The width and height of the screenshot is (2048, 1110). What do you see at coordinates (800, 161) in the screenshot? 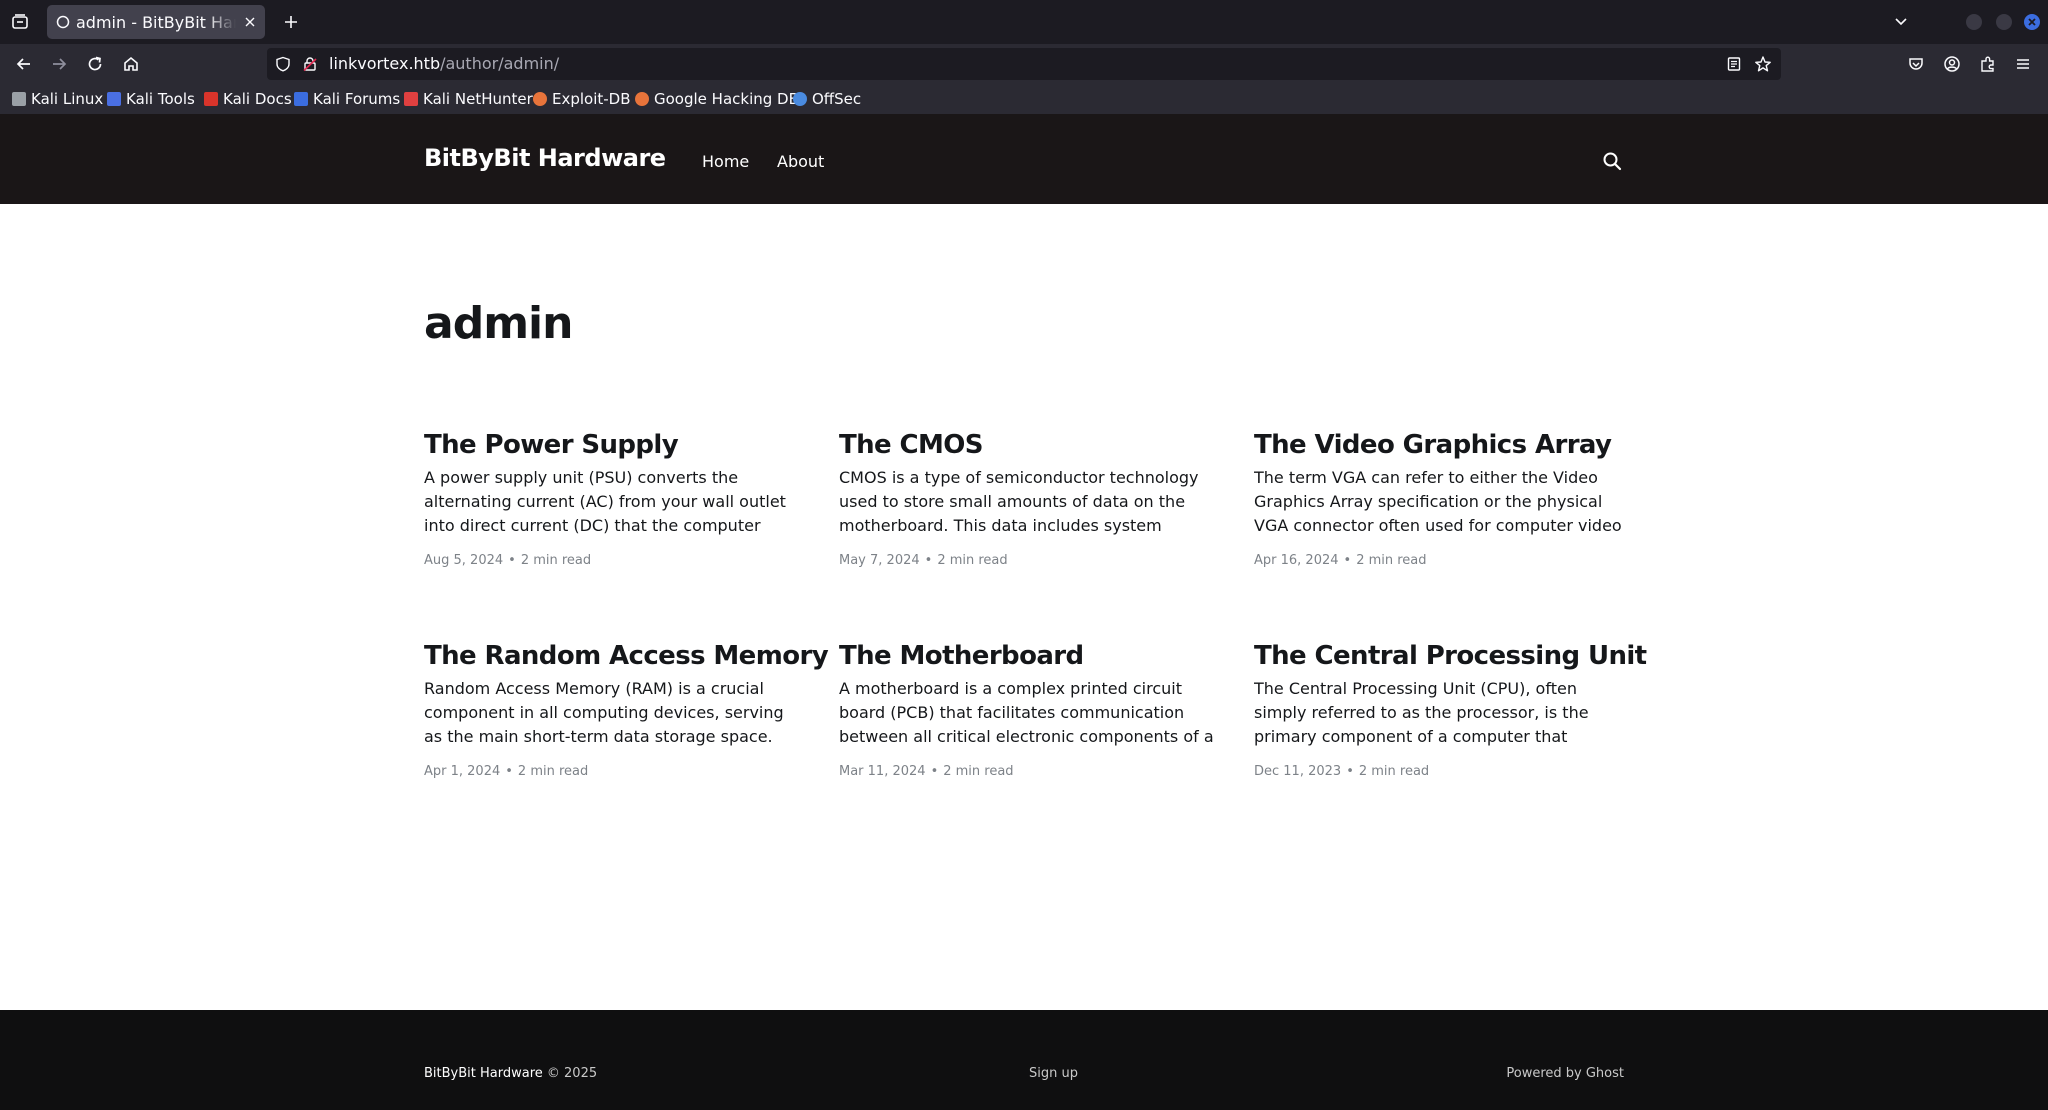
I see `nav-link-about: About` at bounding box center [800, 161].